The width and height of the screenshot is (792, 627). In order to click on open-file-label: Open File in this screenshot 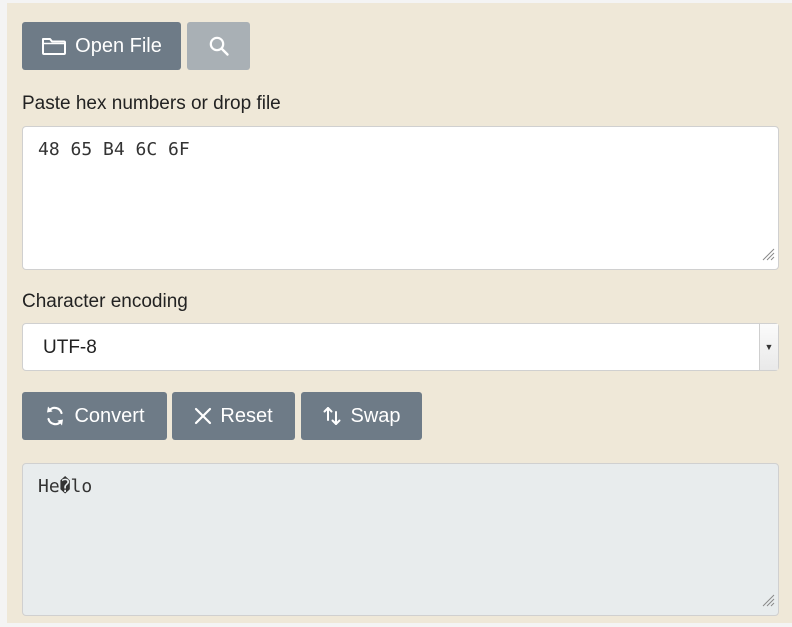, I will do `click(118, 45)`.